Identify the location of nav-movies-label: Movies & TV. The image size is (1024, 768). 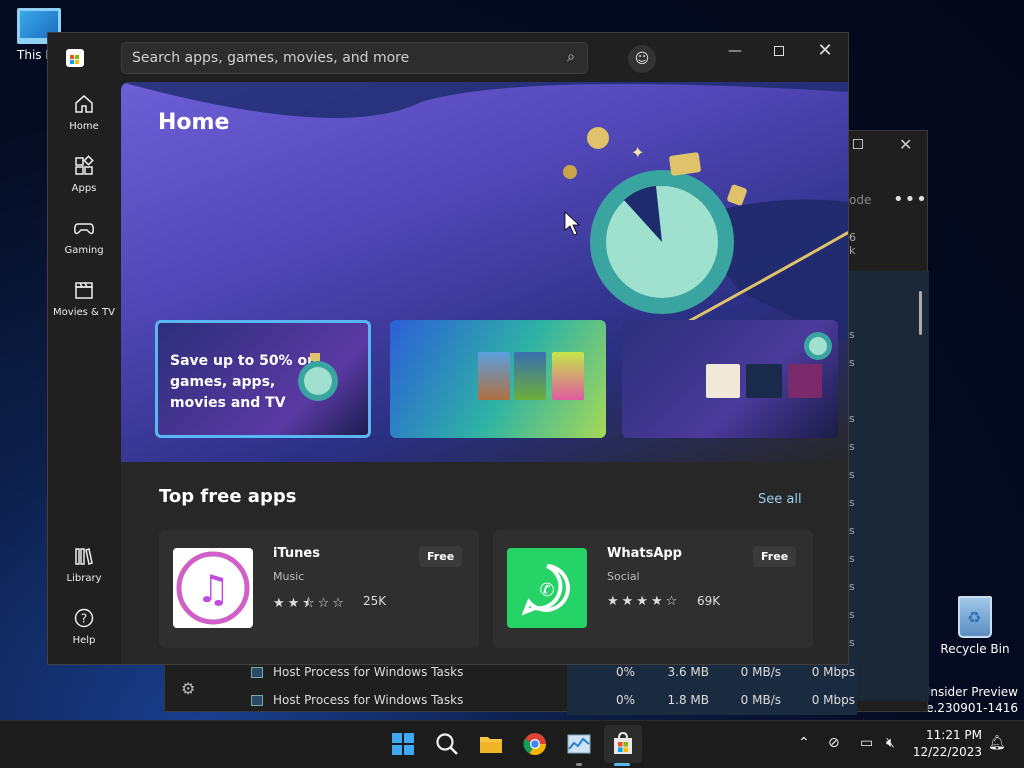
(84, 312).